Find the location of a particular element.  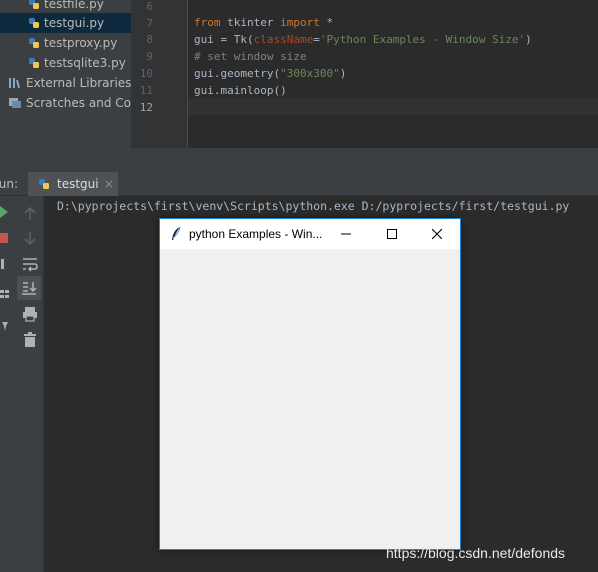

run-tab-label: testgui is located at coordinates (78, 184).